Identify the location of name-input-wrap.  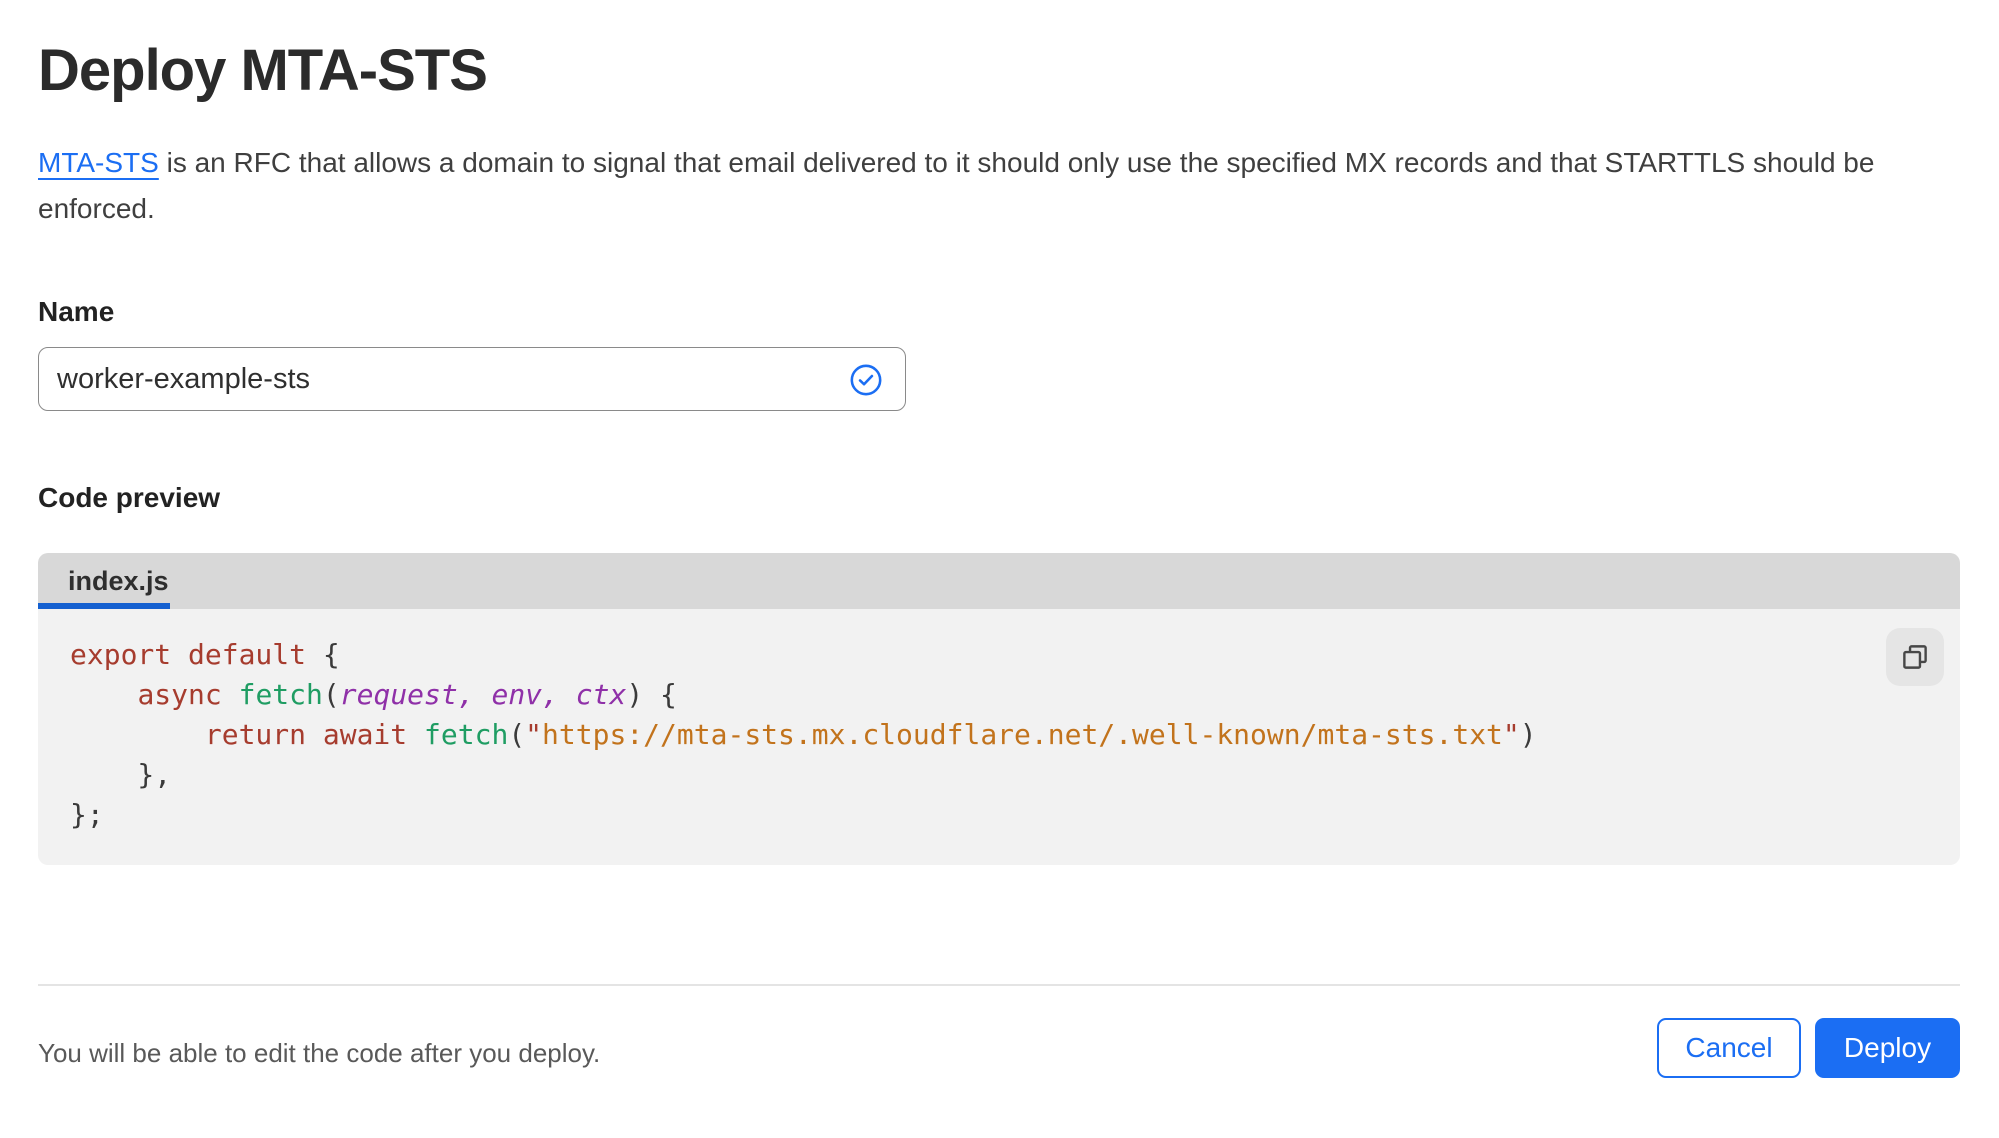
(472, 379).